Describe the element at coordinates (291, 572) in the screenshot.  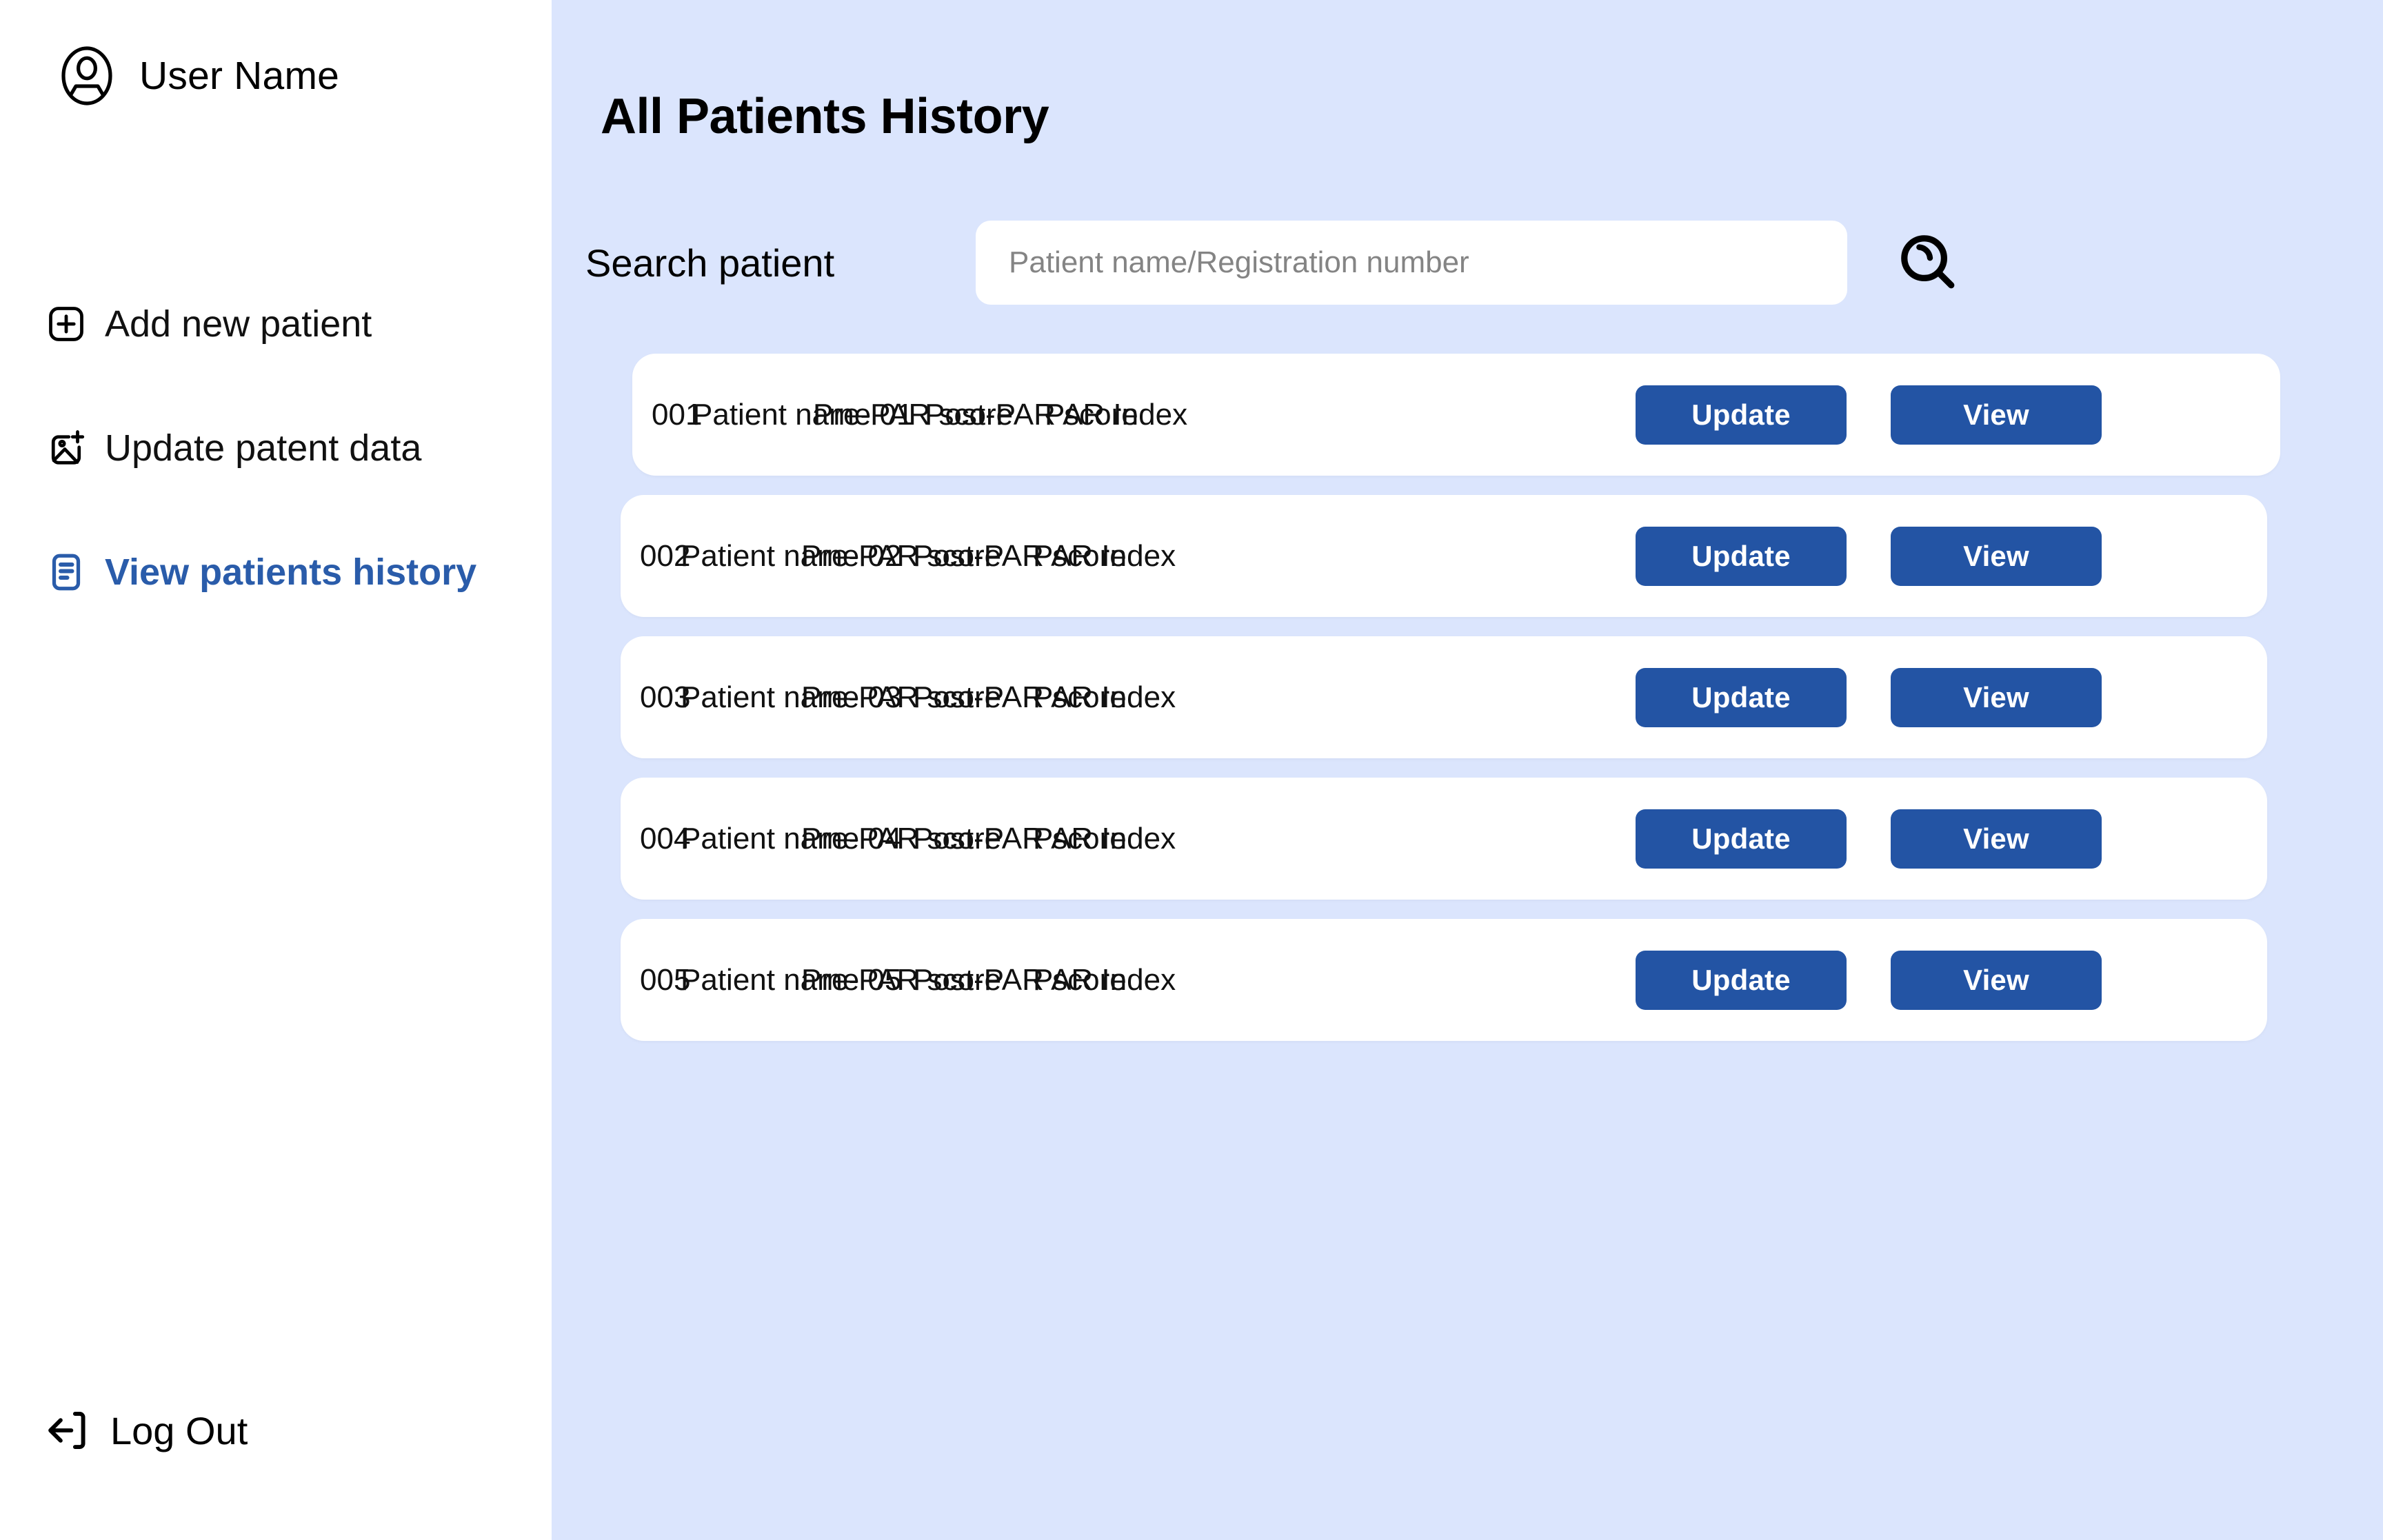
I see `sidebar-item-label: View patients history` at that location.